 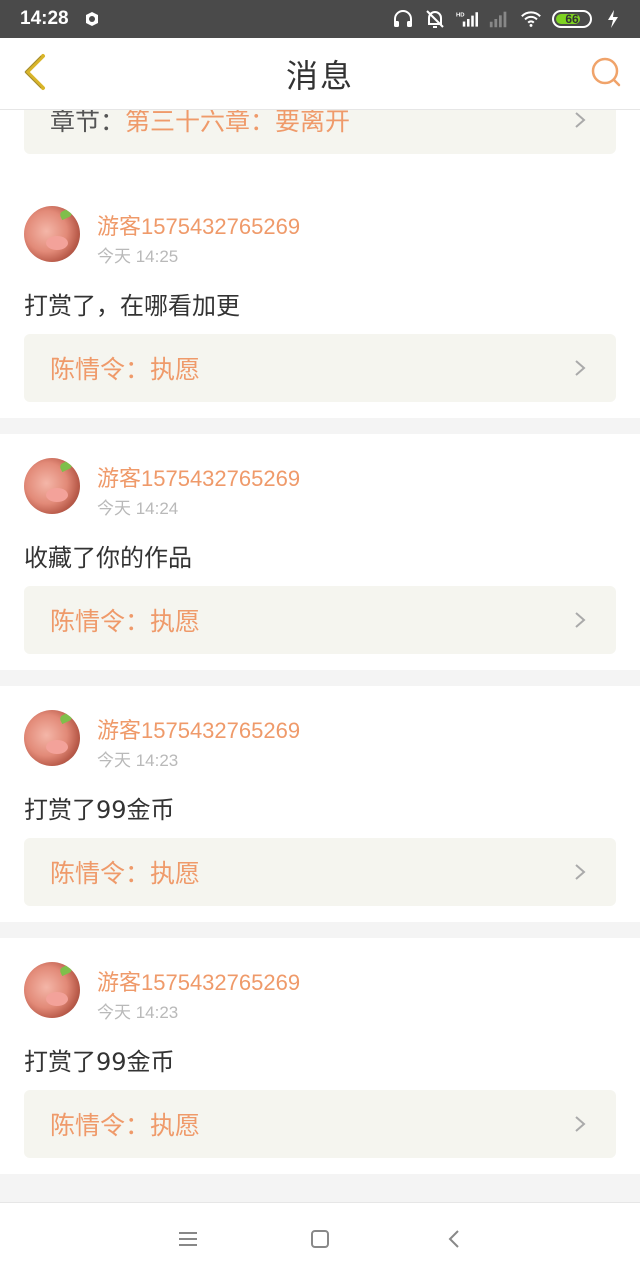 I want to click on menu-icon, so click(x=188, y=1241).